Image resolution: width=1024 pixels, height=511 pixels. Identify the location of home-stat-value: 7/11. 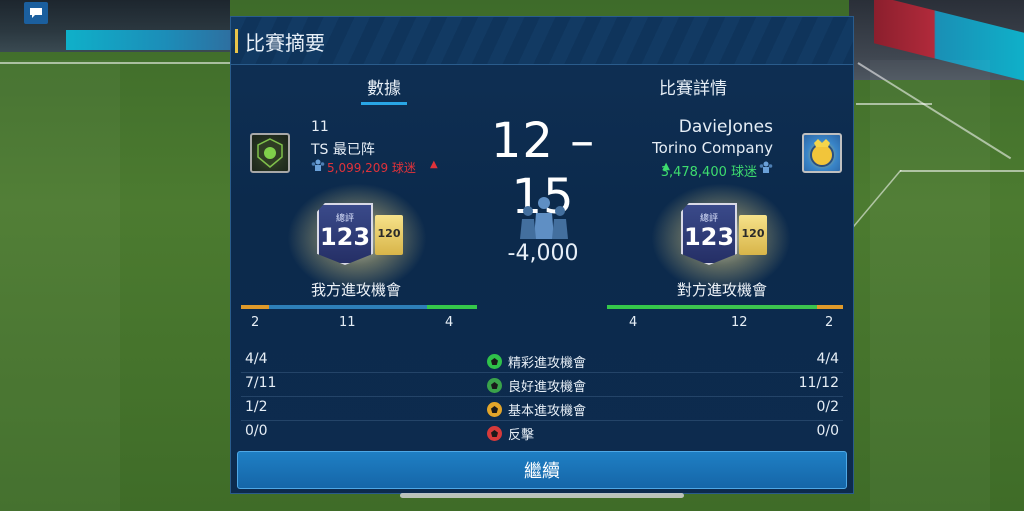
(261, 383).